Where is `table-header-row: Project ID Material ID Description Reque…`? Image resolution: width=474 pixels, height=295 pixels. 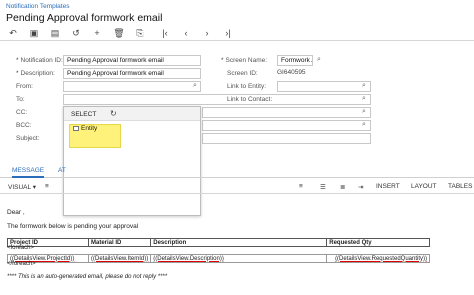
table-header-row: Project ID Material ID Description Reque… is located at coordinates (218, 242).